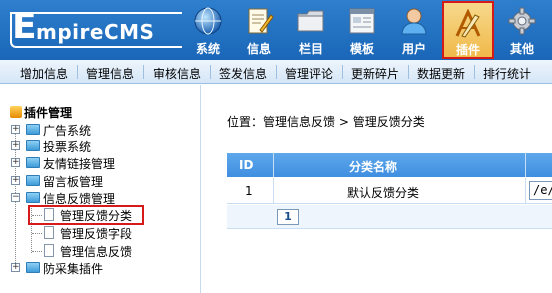 The image size is (552, 293). Describe the element at coordinates (467, 50) in the screenshot. I see `nav-label: 插件` at that location.